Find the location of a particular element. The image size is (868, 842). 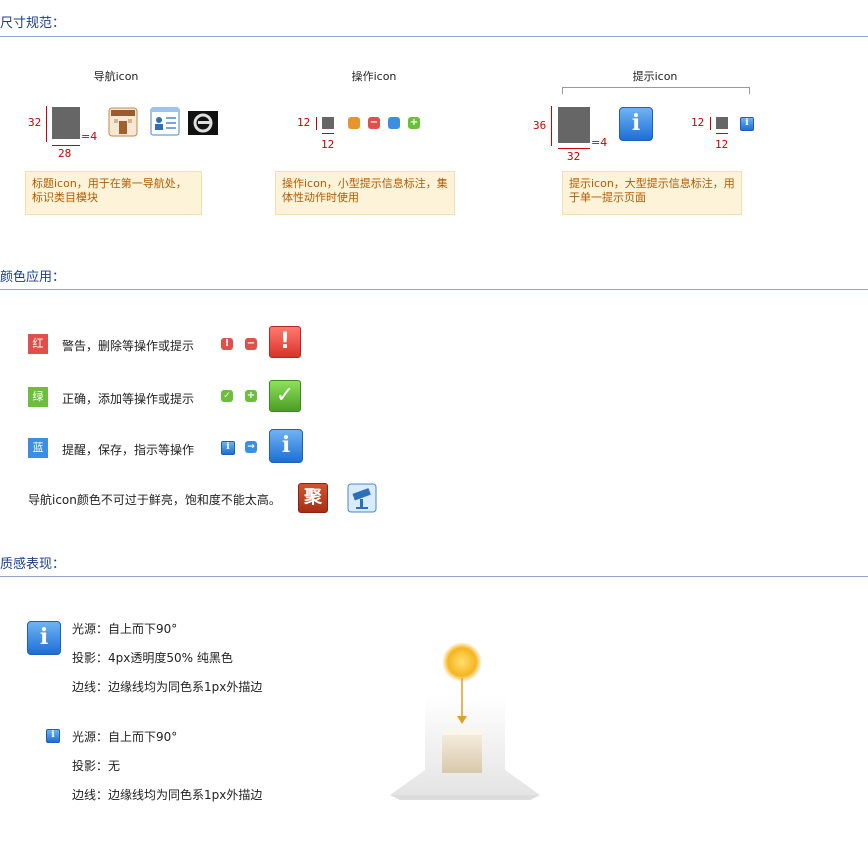

save-icon is located at coordinates (394, 123).